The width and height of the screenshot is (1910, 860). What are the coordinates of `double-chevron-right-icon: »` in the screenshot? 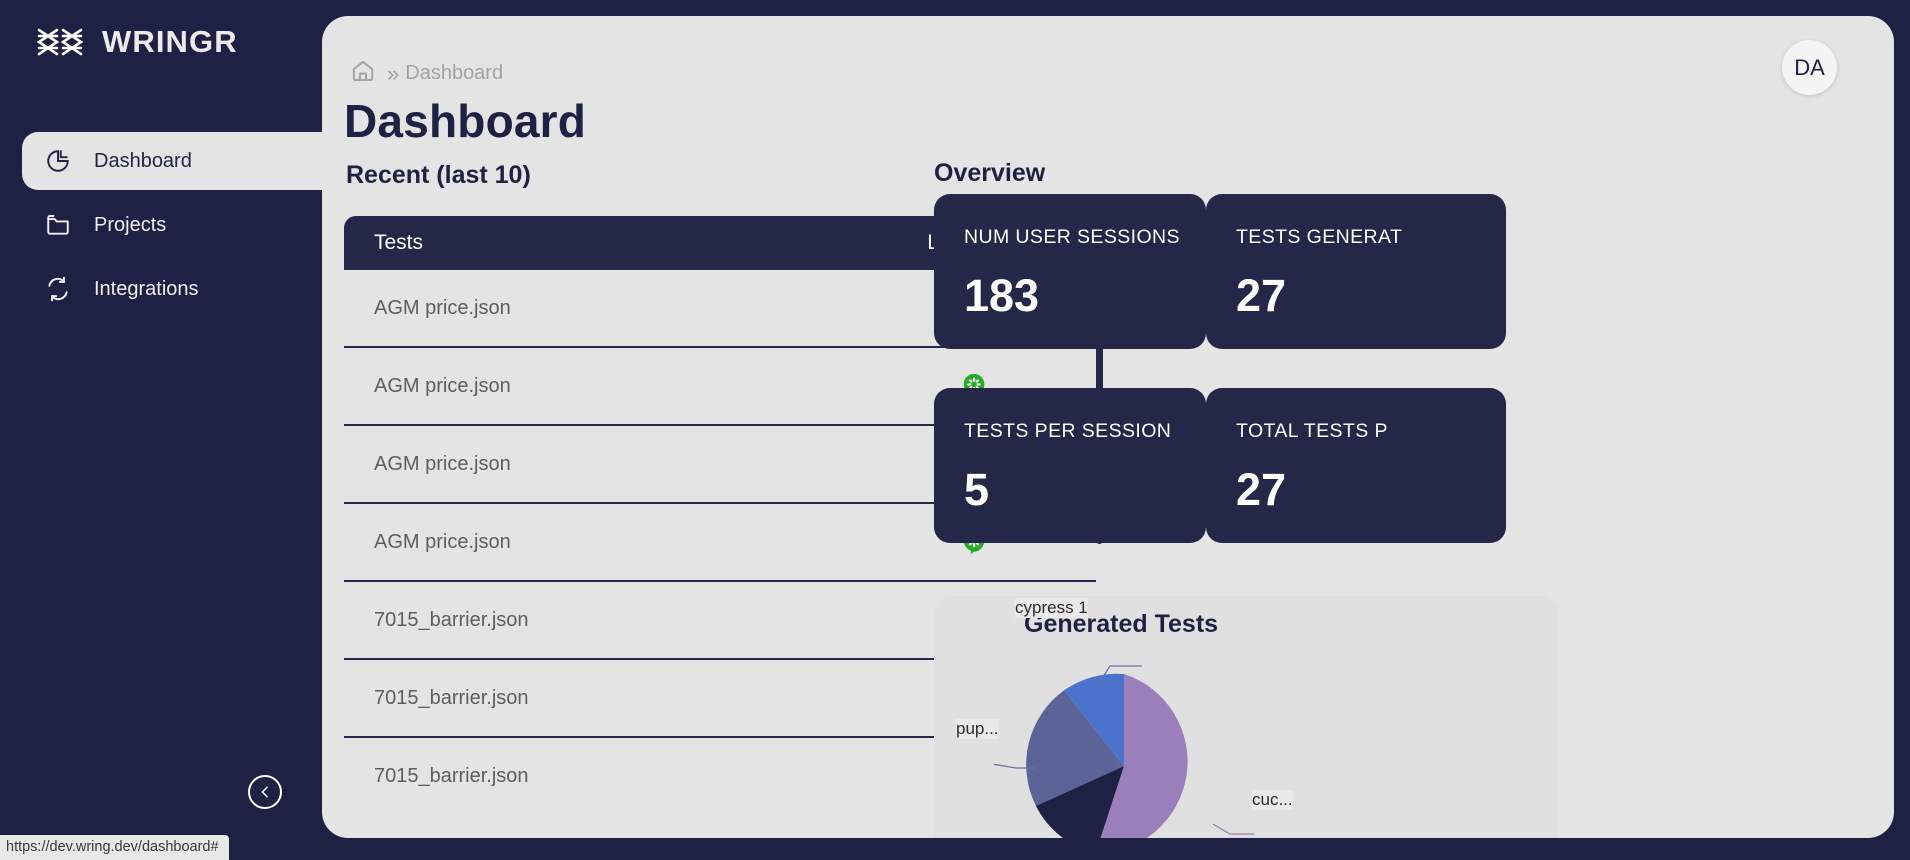 It's located at (393, 73).